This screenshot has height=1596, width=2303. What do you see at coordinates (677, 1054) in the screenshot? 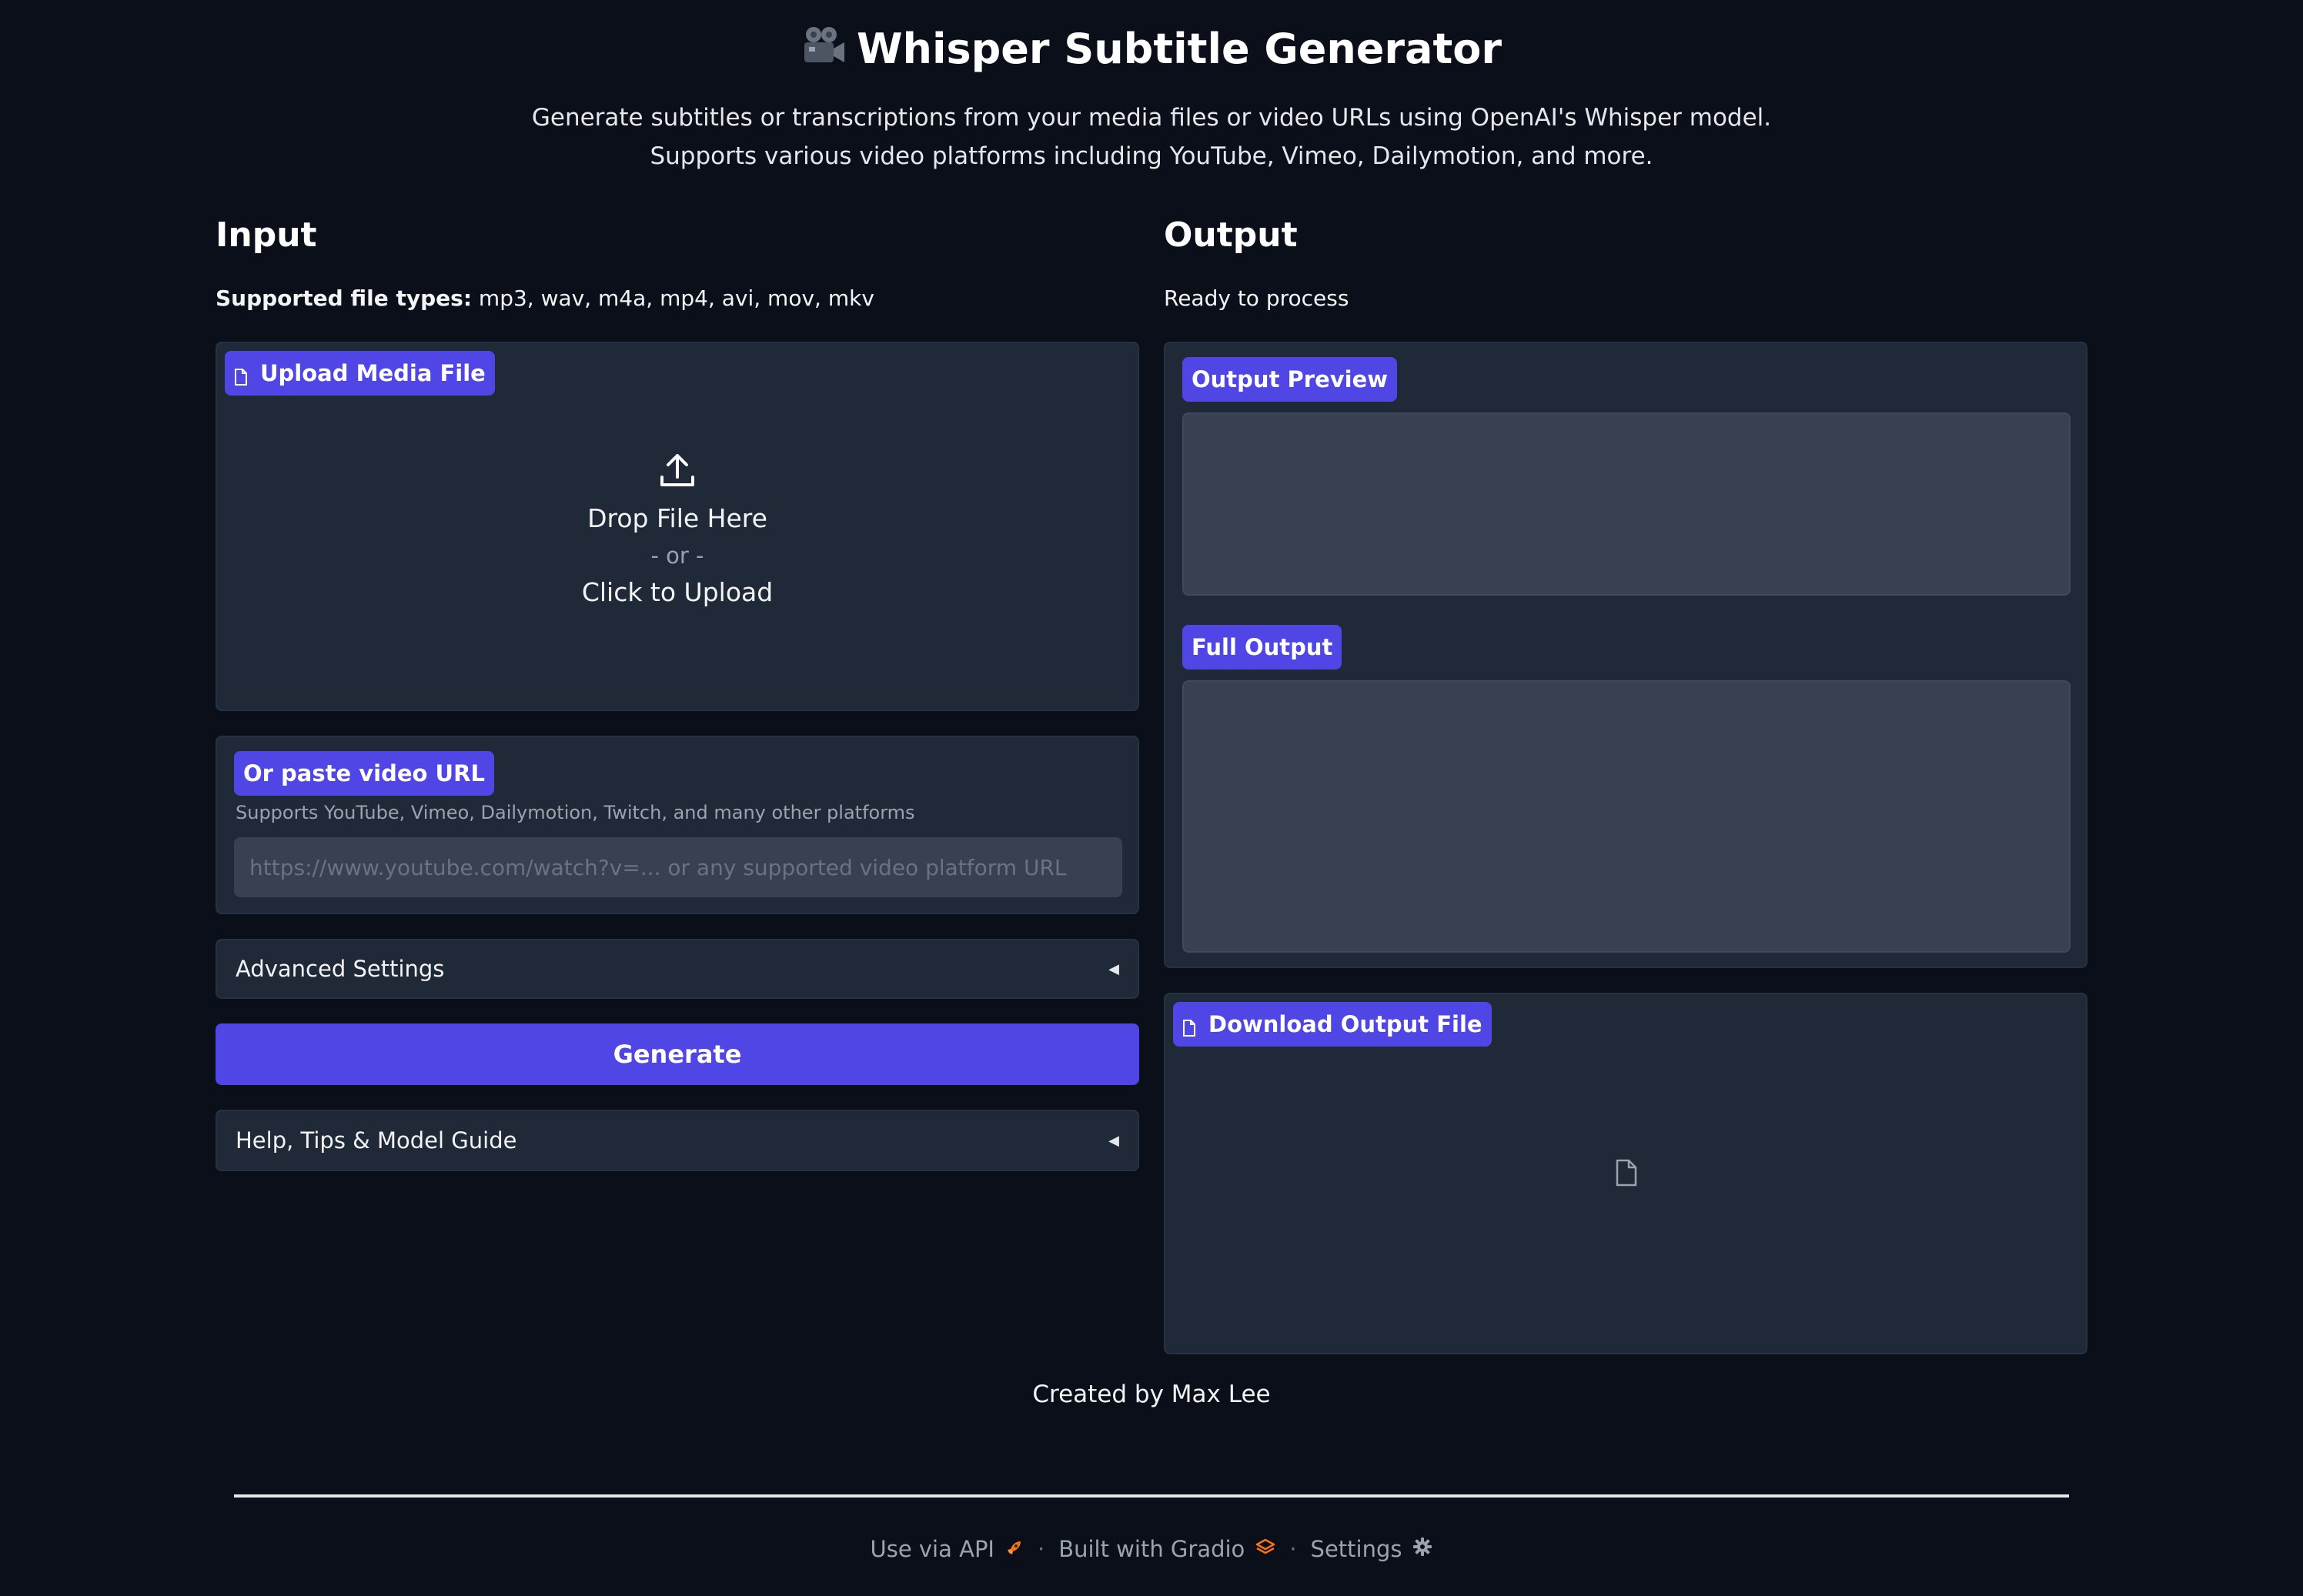
I see `generate-button: Generate` at bounding box center [677, 1054].